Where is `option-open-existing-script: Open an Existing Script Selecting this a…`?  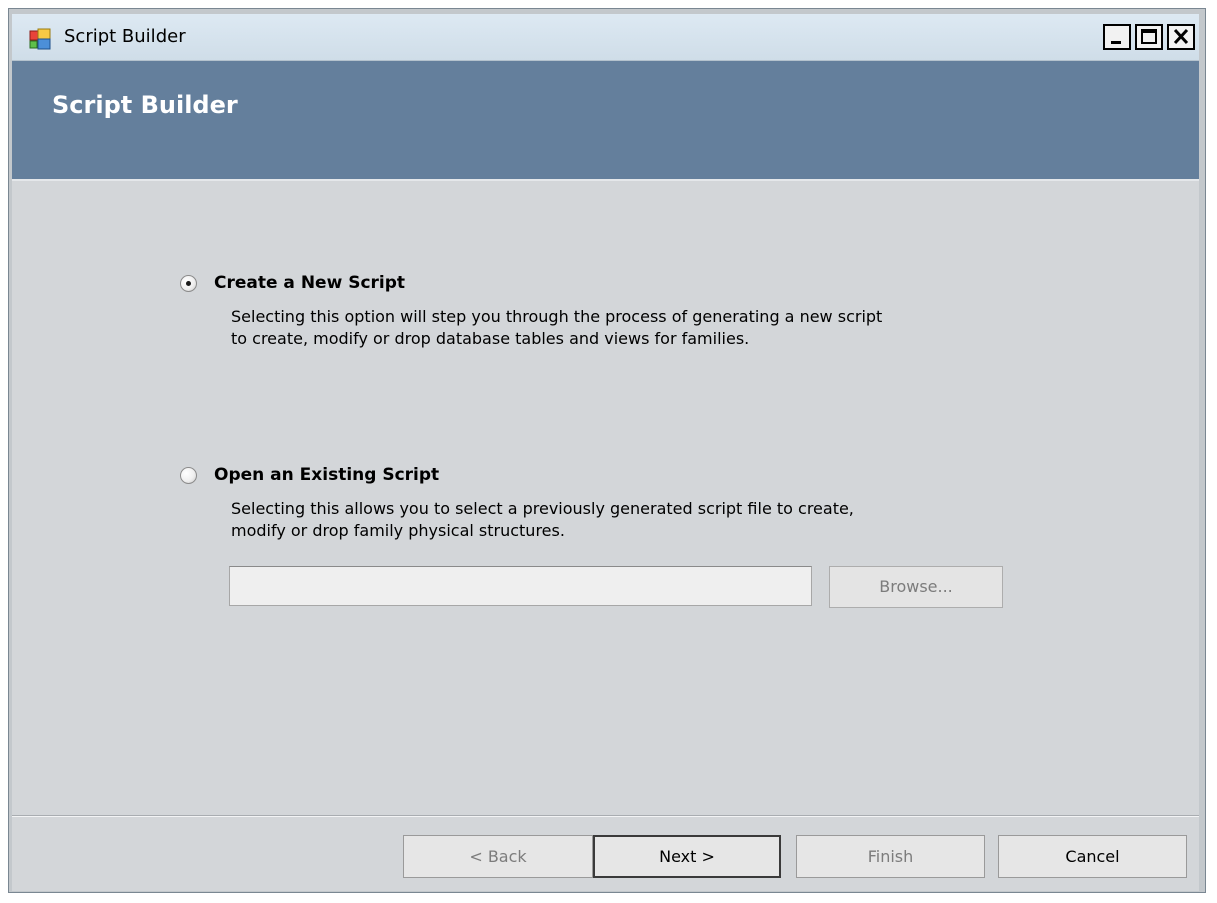 option-open-existing-script: Open an Existing Script Selecting this a… is located at coordinates (517, 502).